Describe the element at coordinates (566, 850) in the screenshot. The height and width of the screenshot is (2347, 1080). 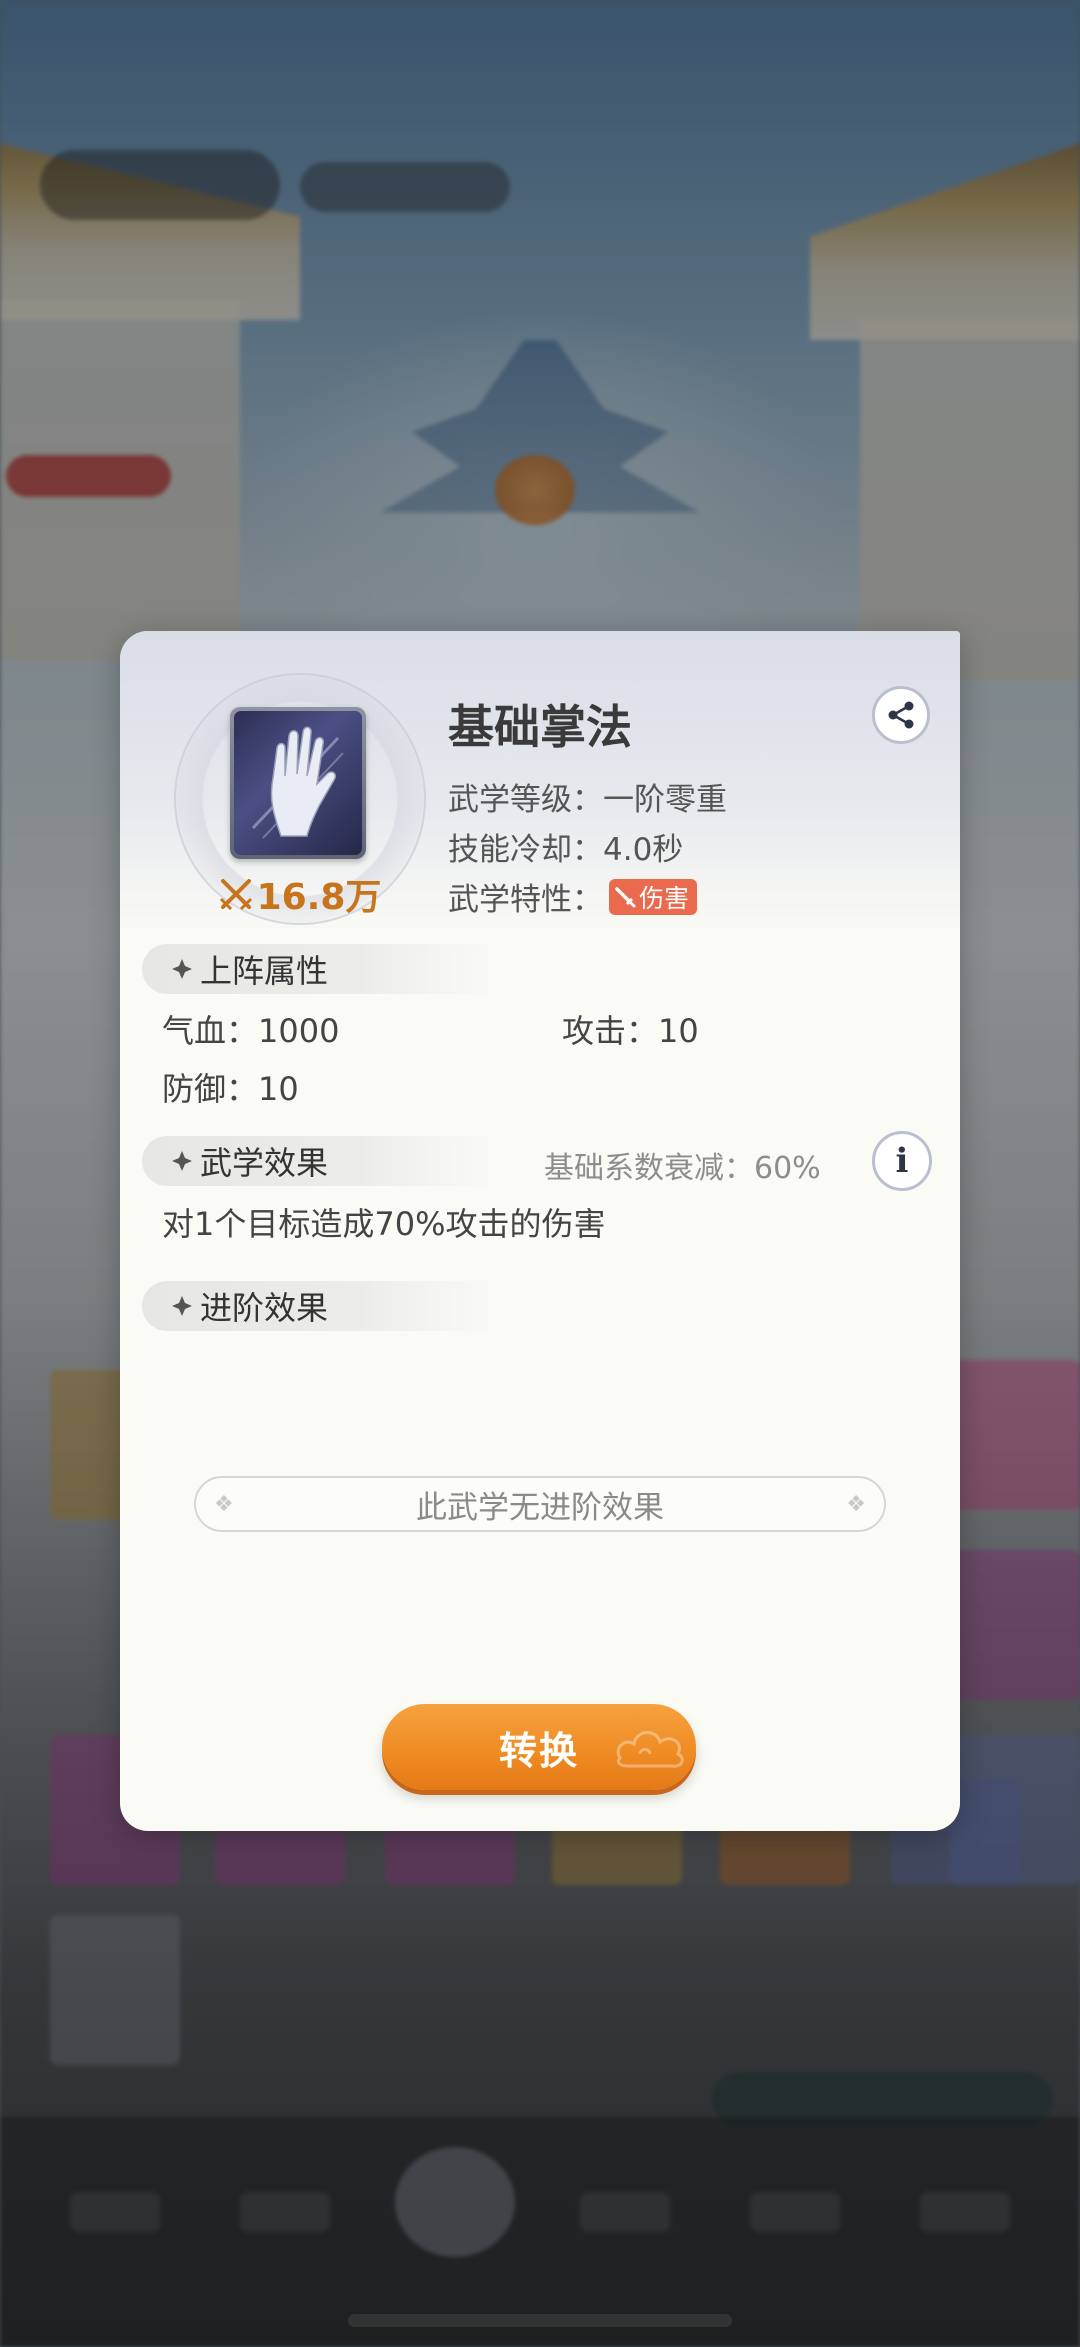
I see `skill-cooldown: 技能冷却：4.0秒` at that location.